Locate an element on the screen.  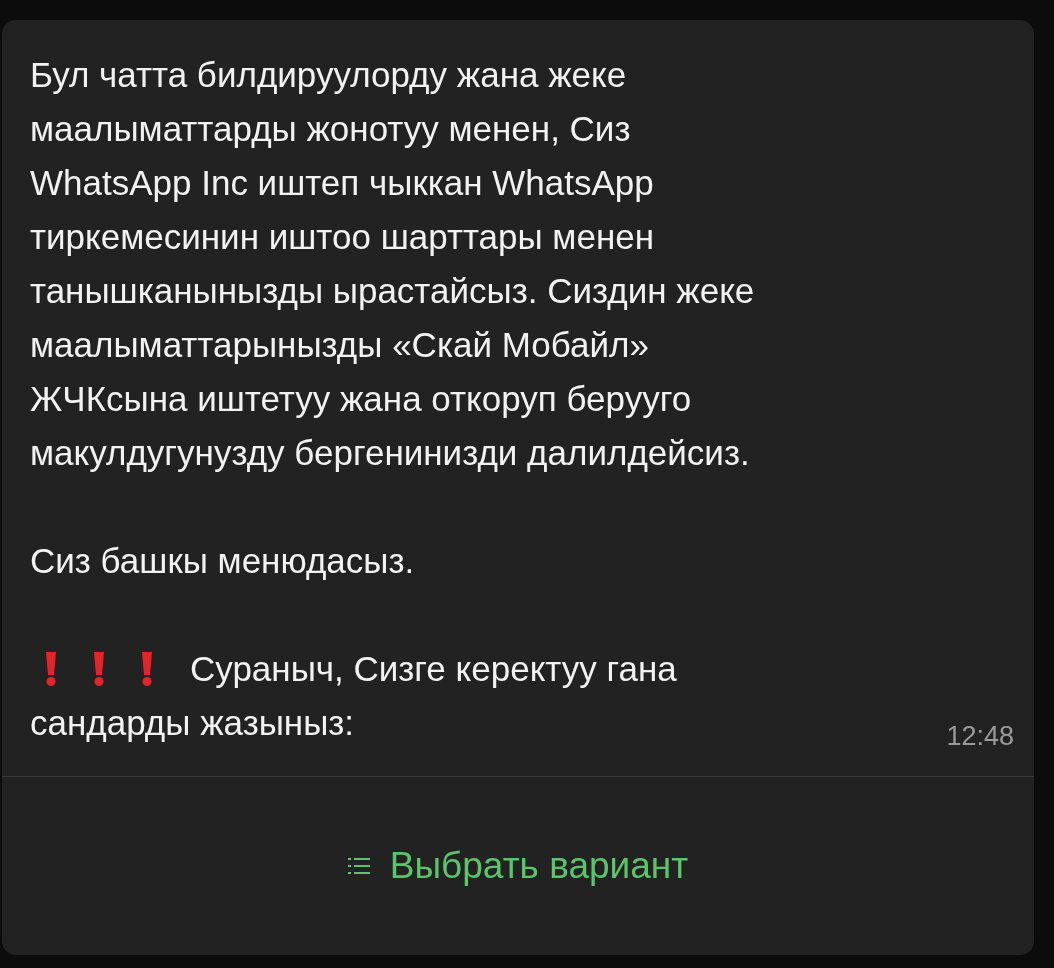
message-text: Сиз башкы менюдасыз. is located at coordinates (223, 561).